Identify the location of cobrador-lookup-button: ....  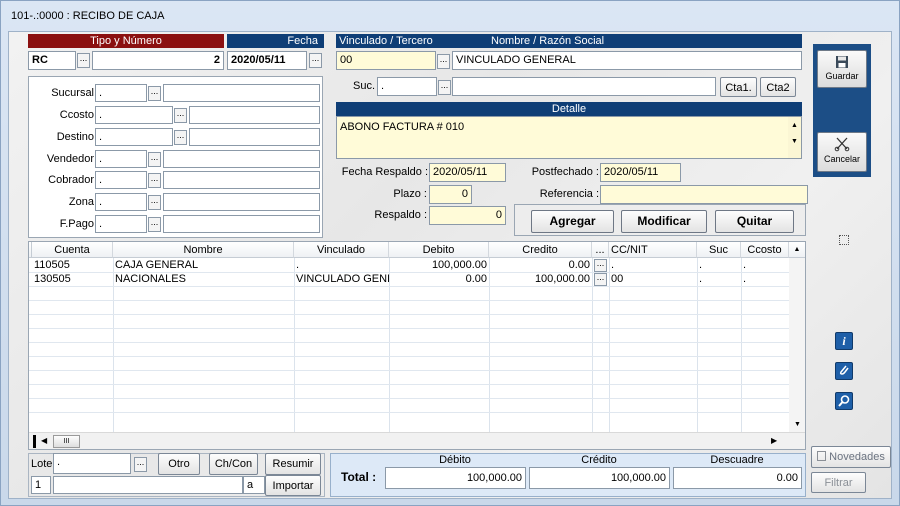
(154, 180).